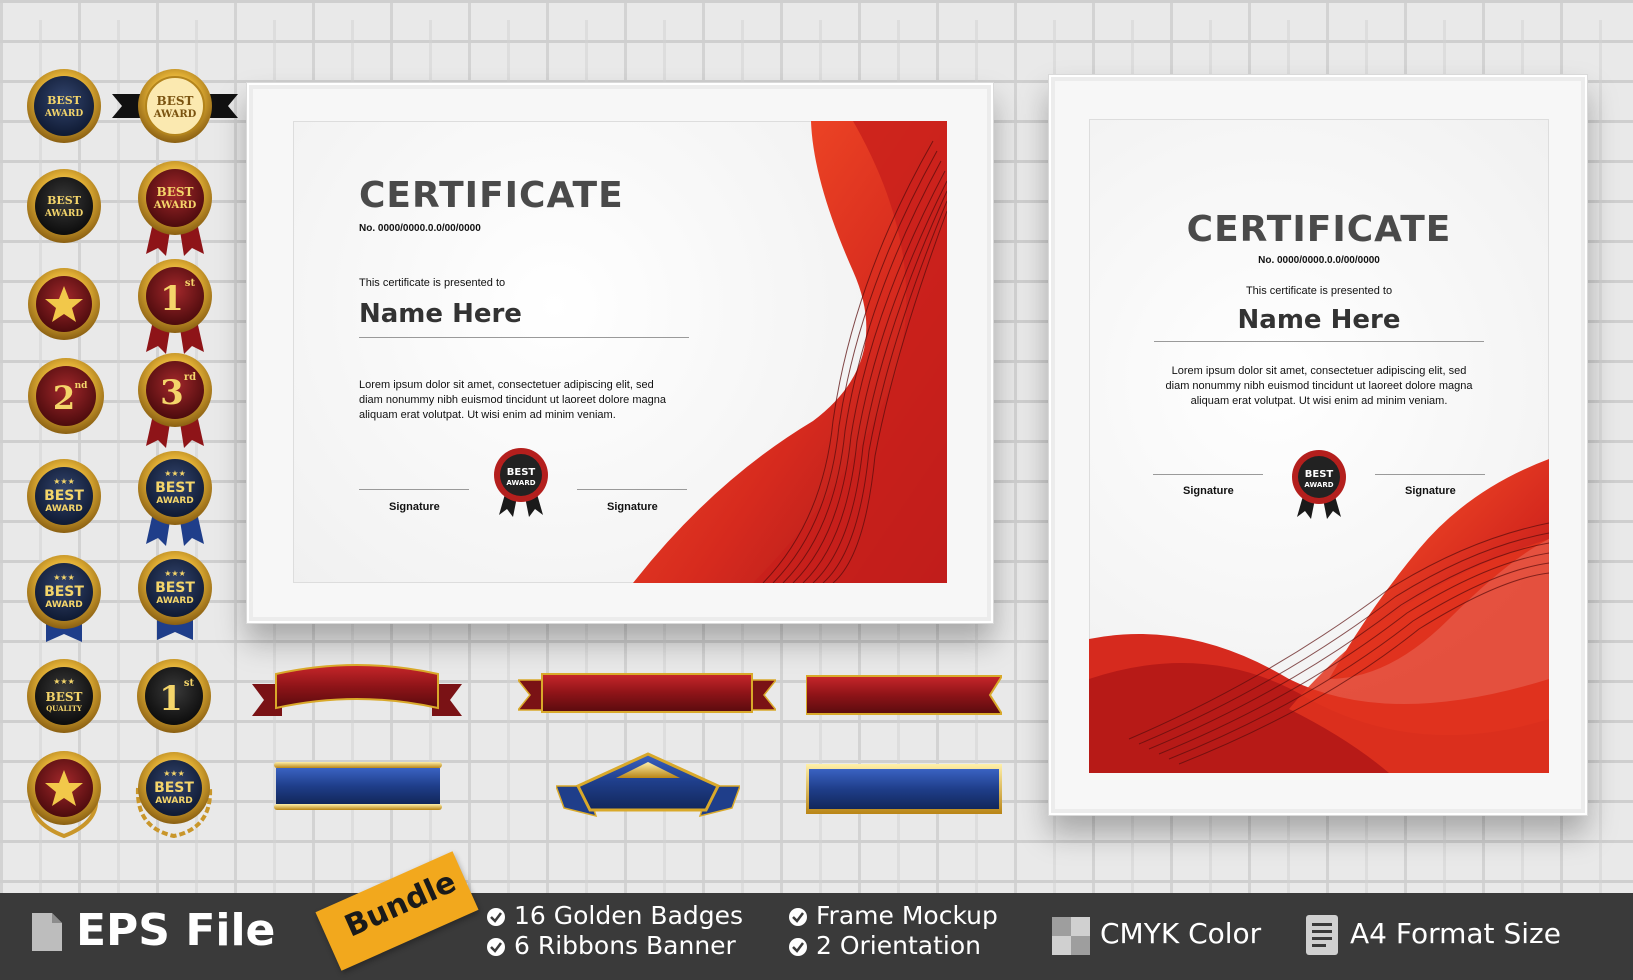 This screenshot has height=980, width=1633. What do you see at coordinates (440, 314) in the screenshot?
I see `recipient-name: Name Here` at bounding box center [440, 314].